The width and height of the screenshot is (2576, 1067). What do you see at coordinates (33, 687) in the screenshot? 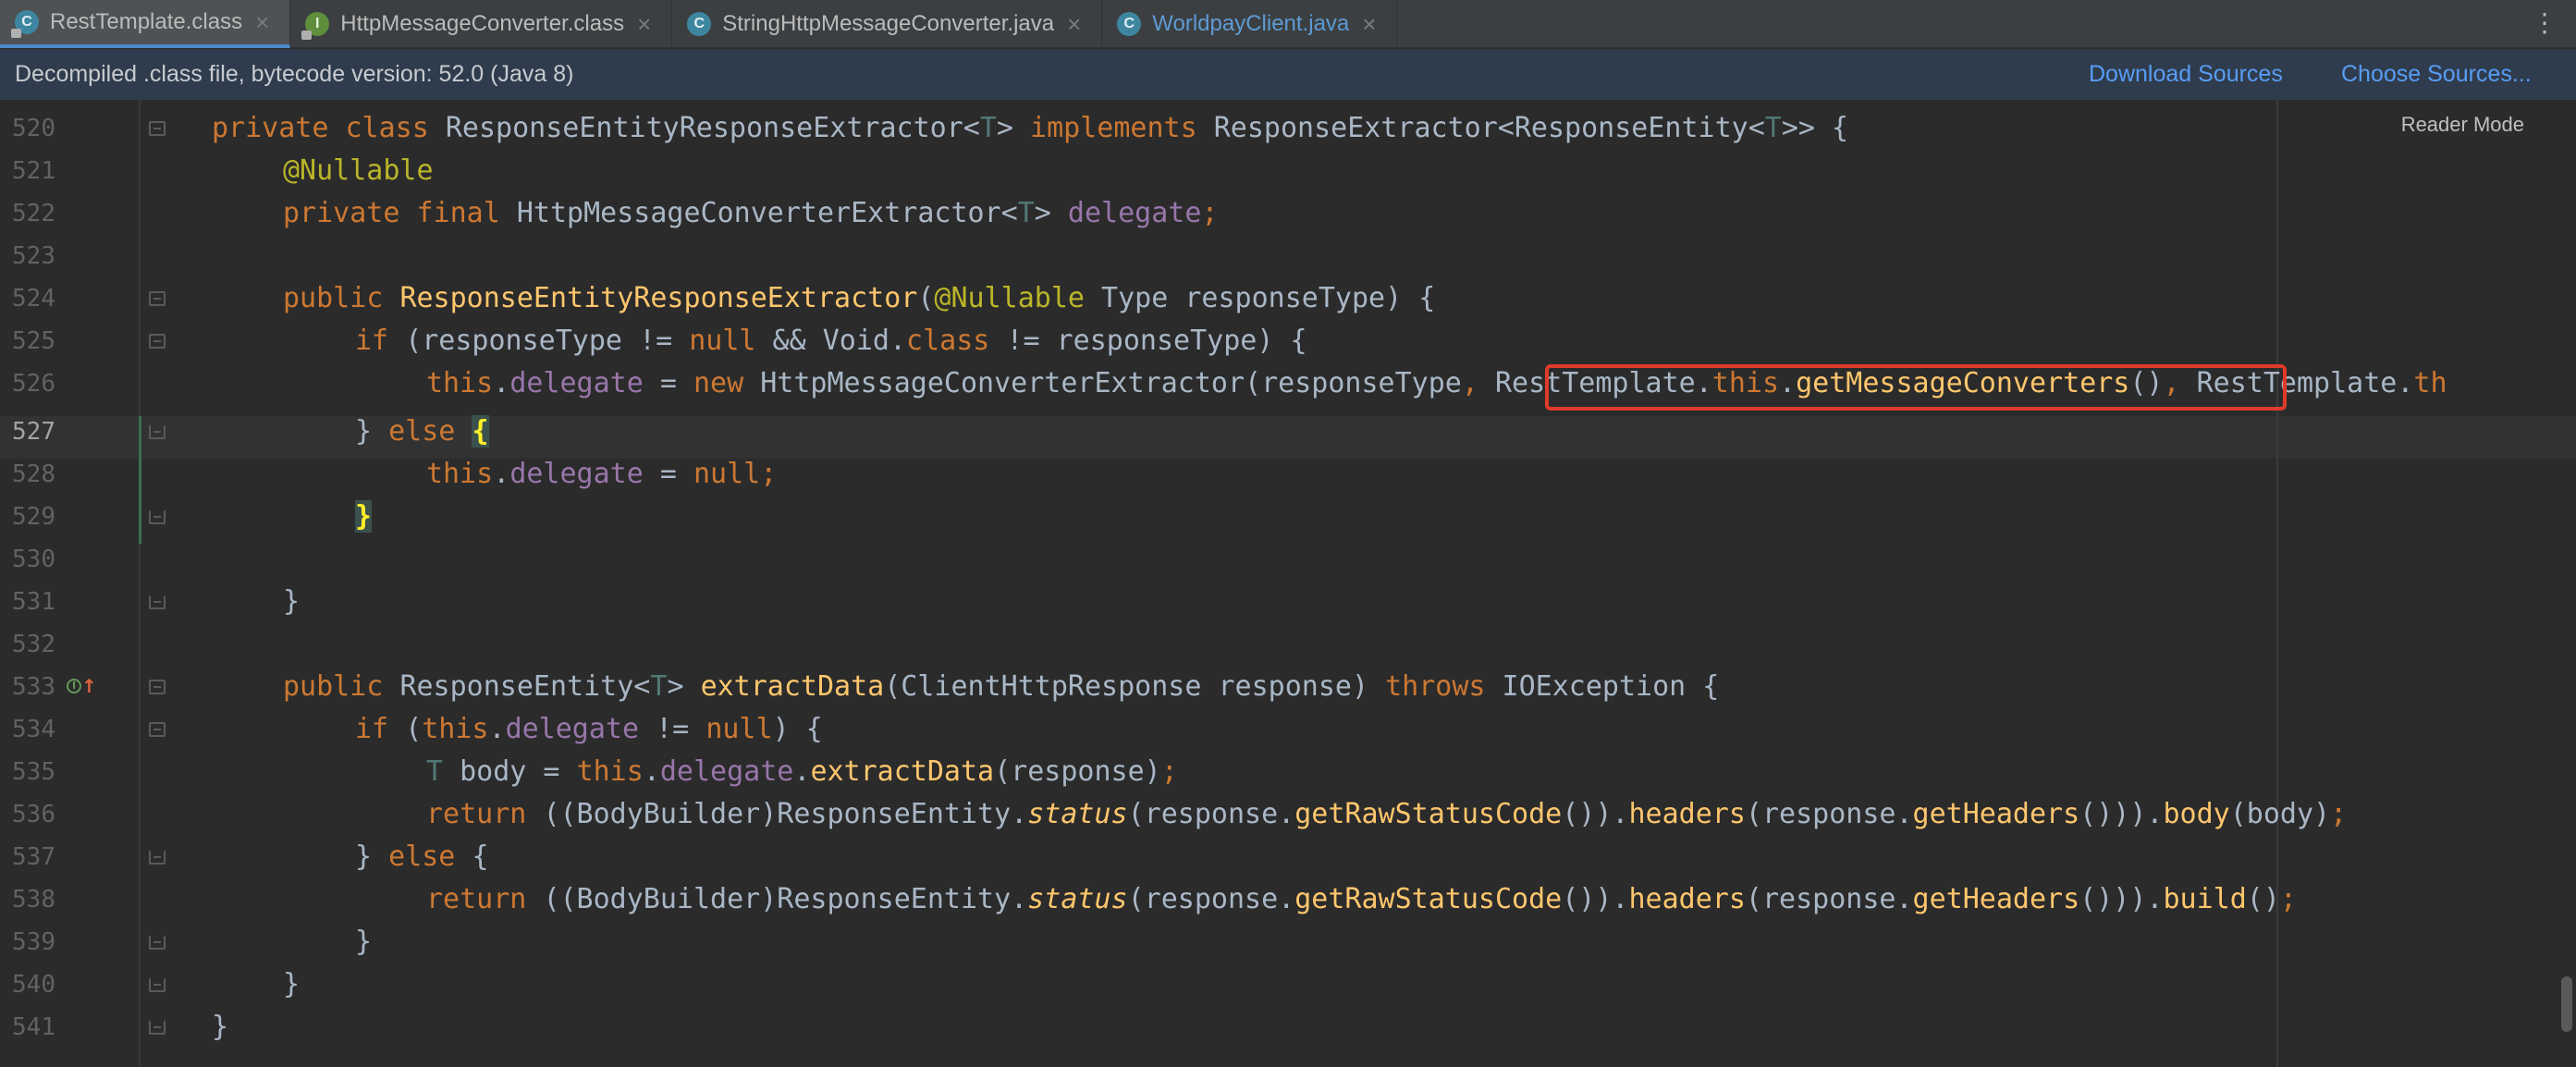
I see `line-number: 533` at bounding box center [33, 687].